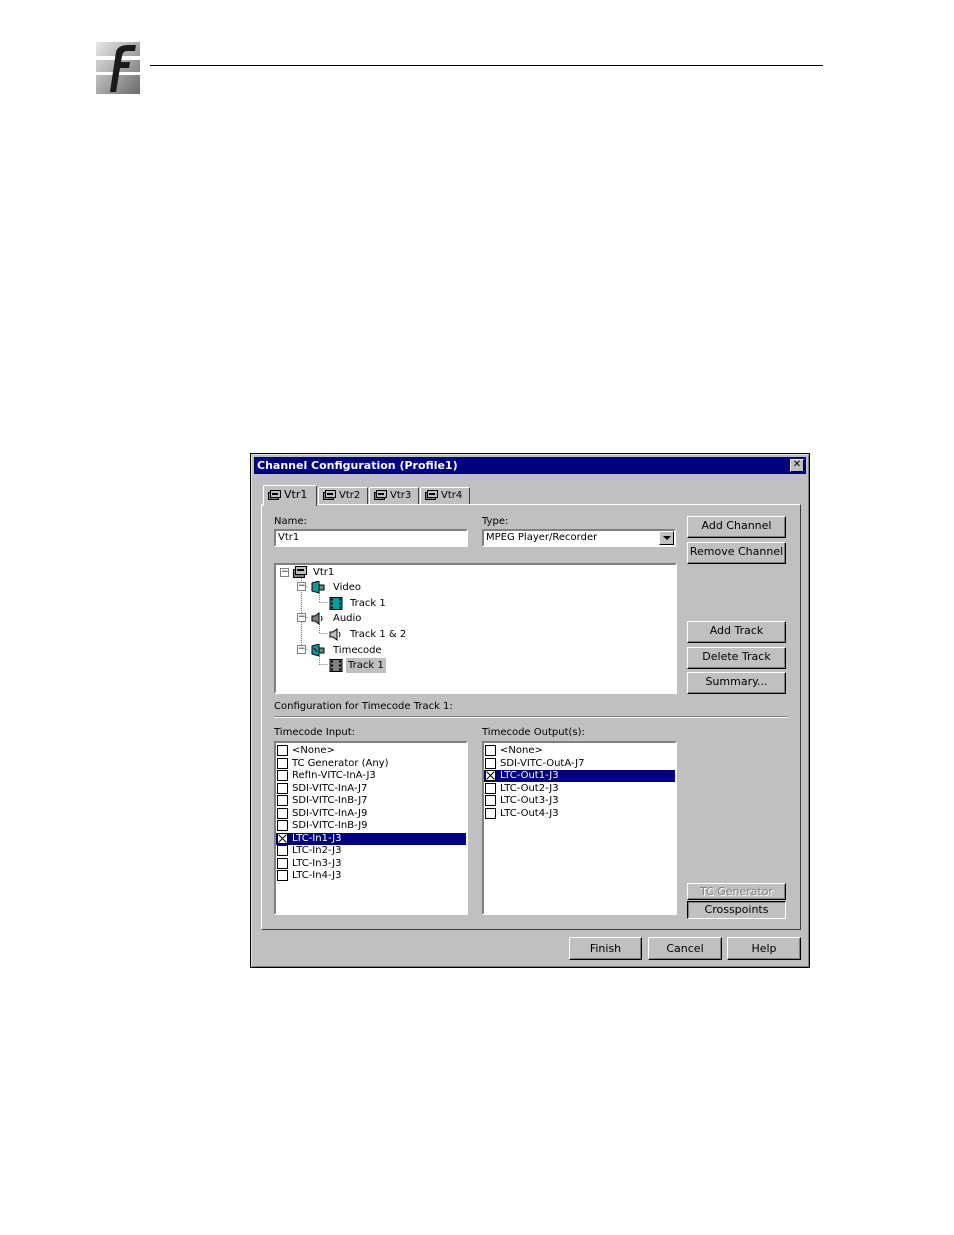 Image resolution: width=954 pixels, height=1235 pixels. What do you see at coordinates (330, 825) in the screenshot?
I see `list-item-label: SDI-VITC-InB-J9` at bounding box center [330, 825].